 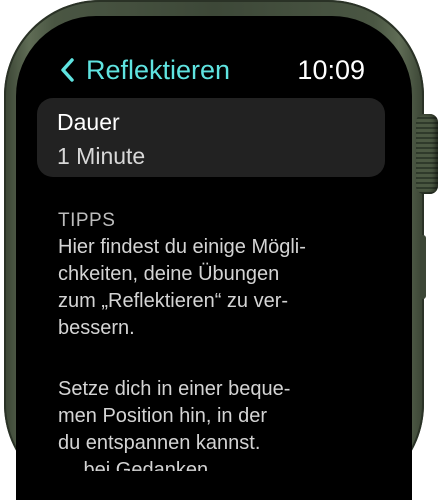 What do you see at coordinates (159, 443) in the screenshot?
I see `tips-paragraph2-line: du entspannen kannst.` at bounding box center [159, 443].